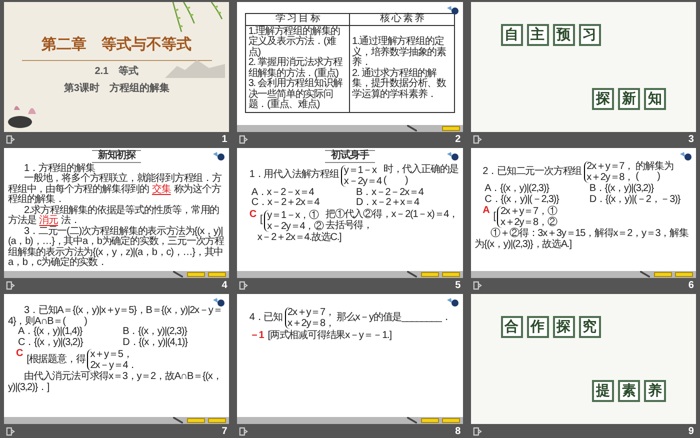  Describe the element at coordinates (532, 172) in the screenshot. I see `slide-text: 2．已知二元一次方程组` at that location.